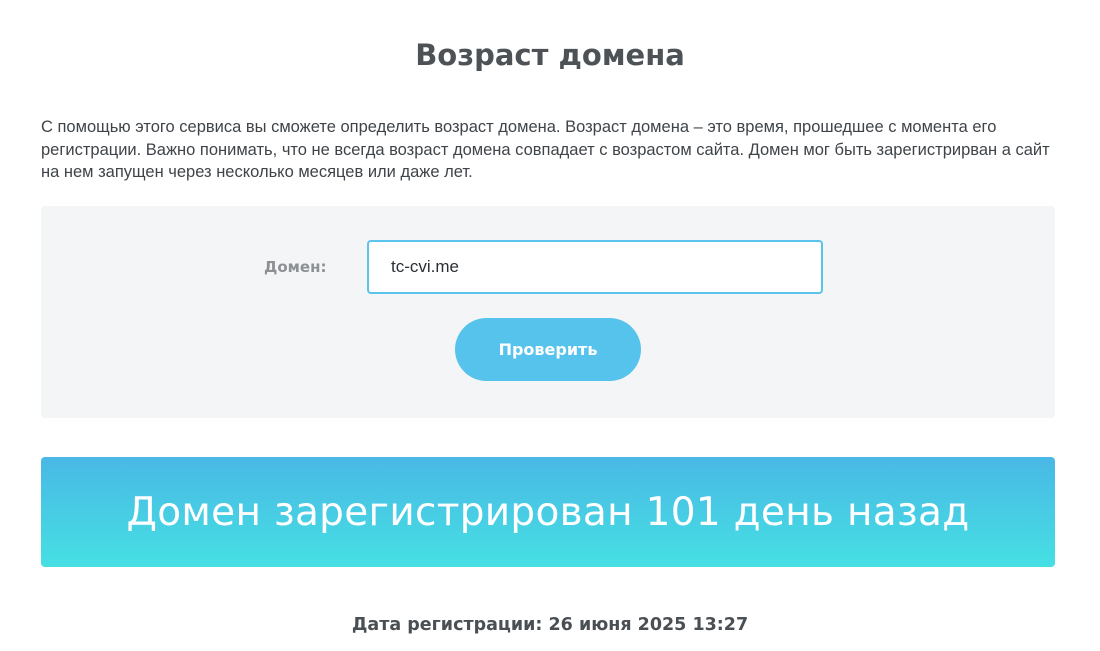 This screenshot has height=651, width=1100. Describe the element at coordinates (550, 55) in the screenshot. I see `page-title: Возраст домена` at that location.